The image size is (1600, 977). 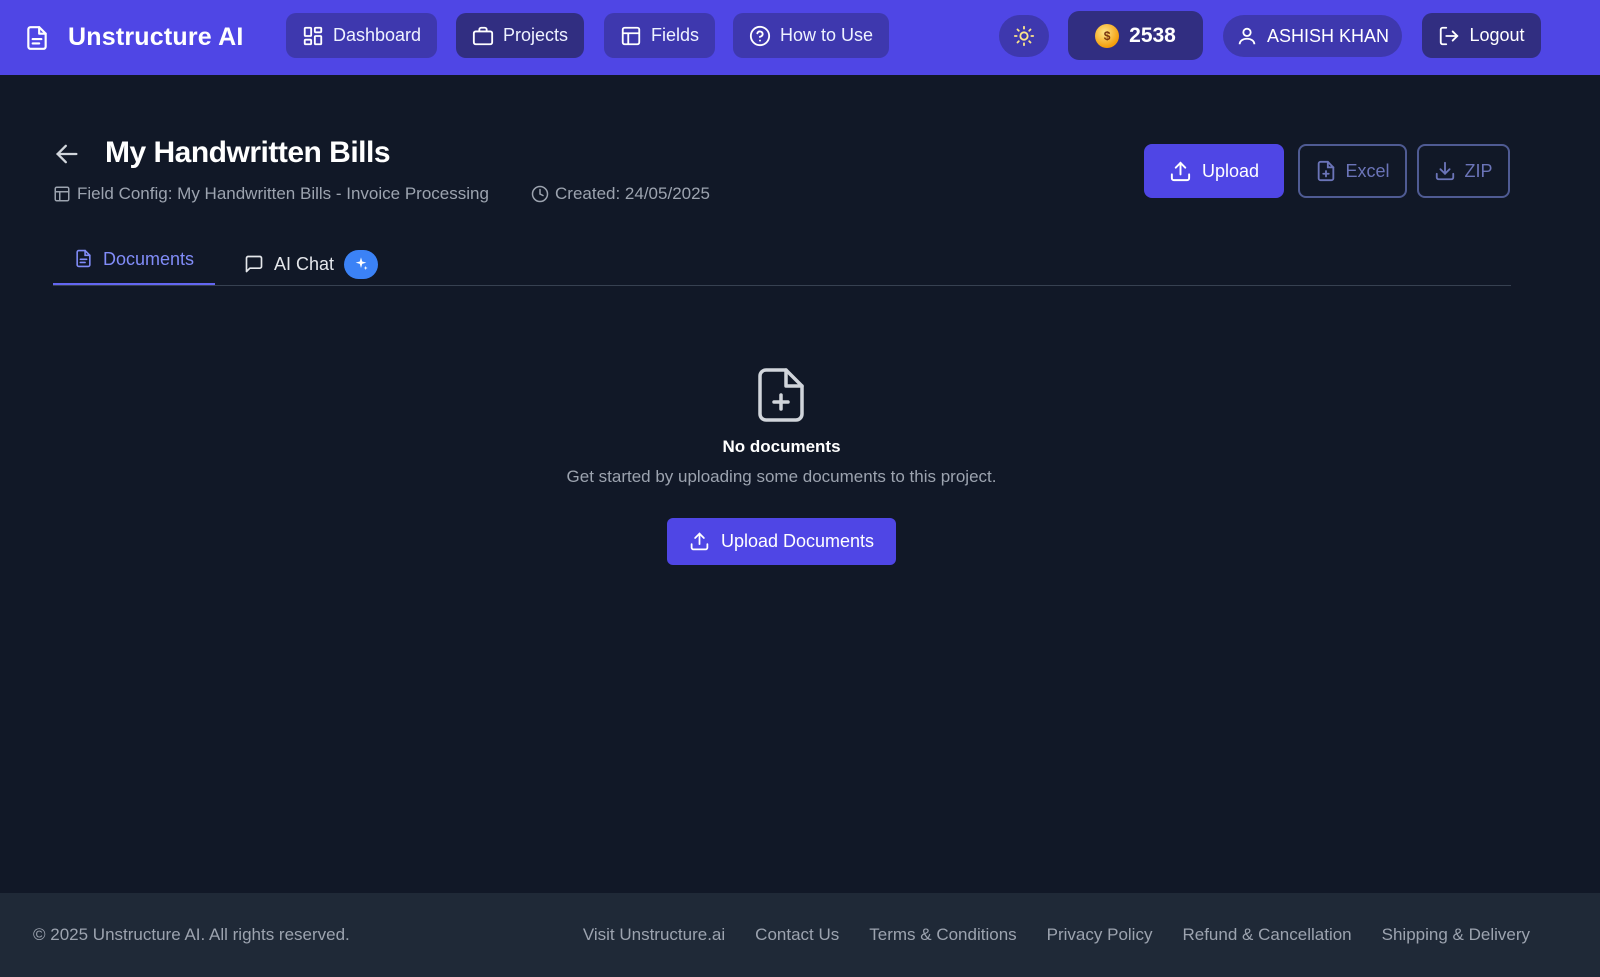 What do you see at coordinates (1107, 35) in the screenshot?
I see `coin-icon: $` at bounding box center [1107, 35].